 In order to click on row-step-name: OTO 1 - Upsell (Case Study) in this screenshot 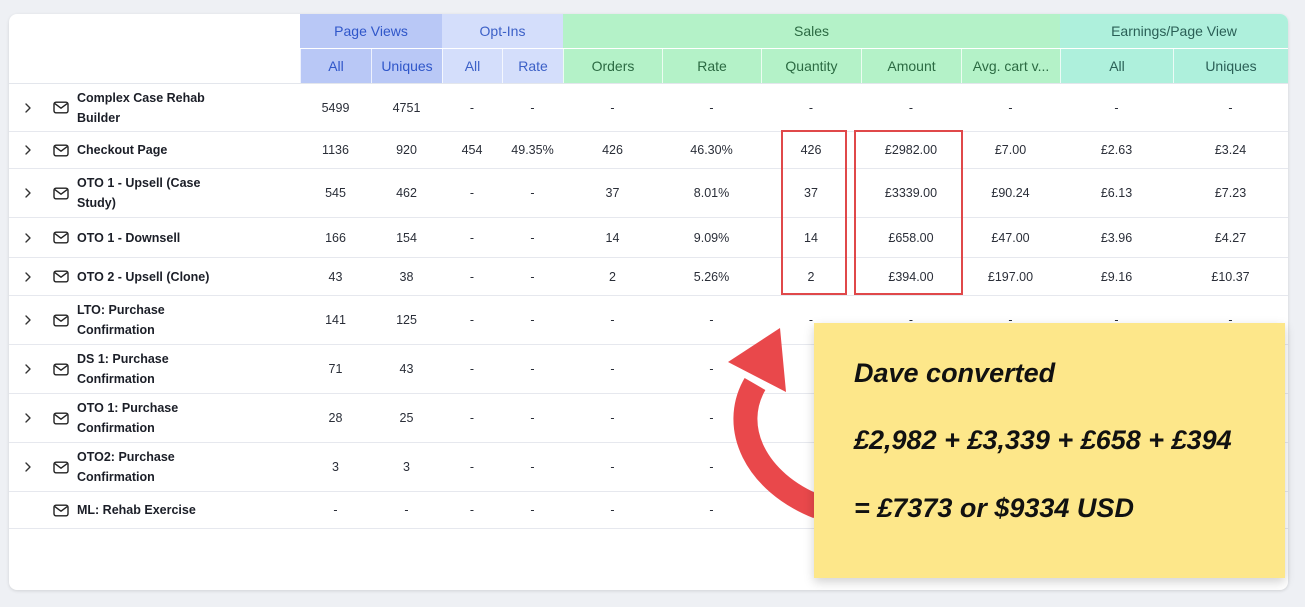, I will do `click(162, 193)`.